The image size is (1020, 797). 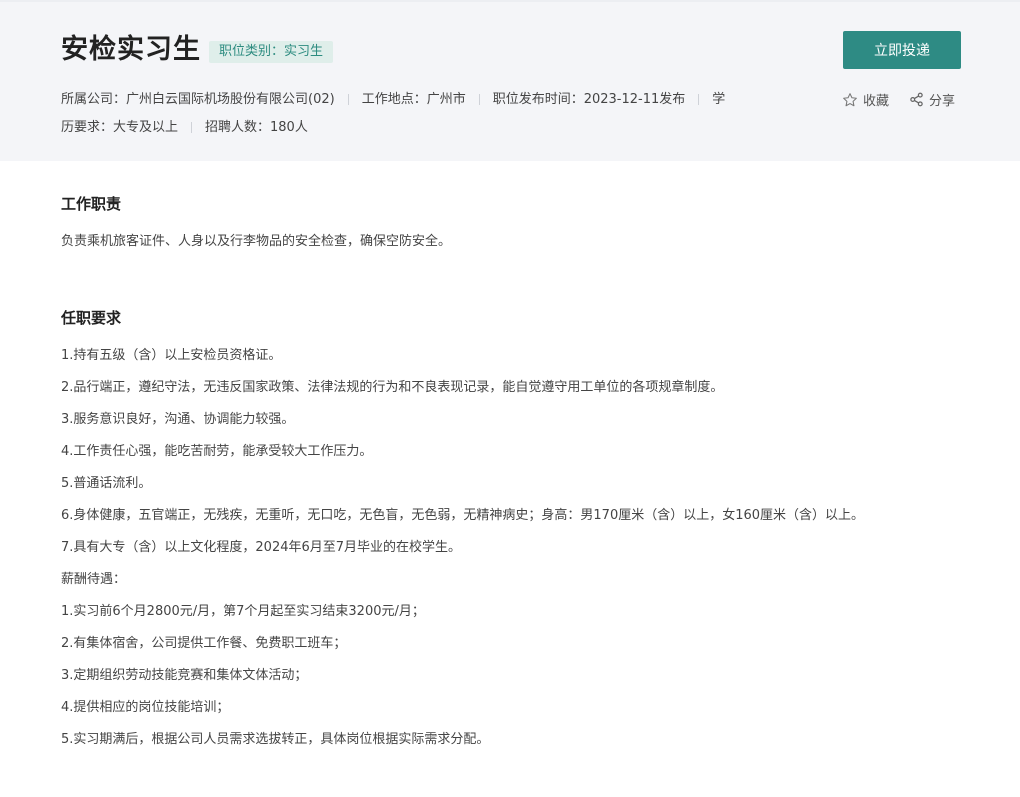 What do you see at coordinates (256, 241) in the screenshot?
I see `duties-text: 负责乘机旅客证件、人身以及行李物品的安全检查，确保空防安全。` at bounding box center [256, 241].